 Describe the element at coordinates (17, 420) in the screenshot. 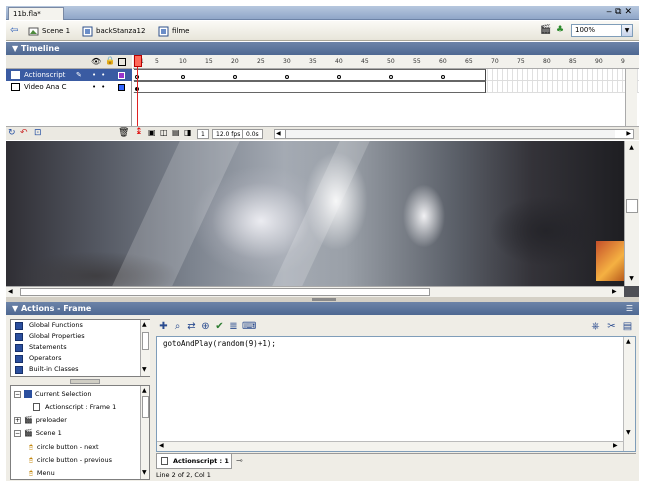

I see `expand-icon: +` at that location.